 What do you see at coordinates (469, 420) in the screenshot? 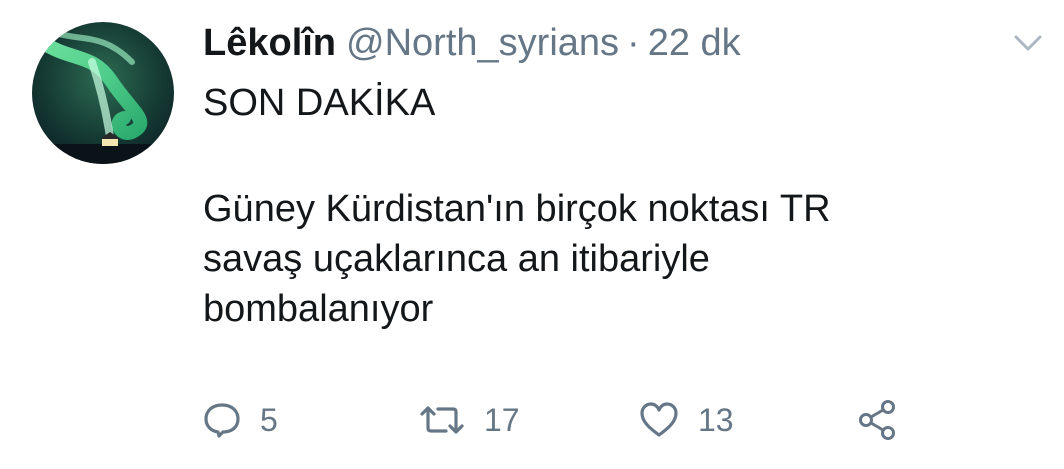
I see `retweet-button: 17` at bounding box center [469, 420].